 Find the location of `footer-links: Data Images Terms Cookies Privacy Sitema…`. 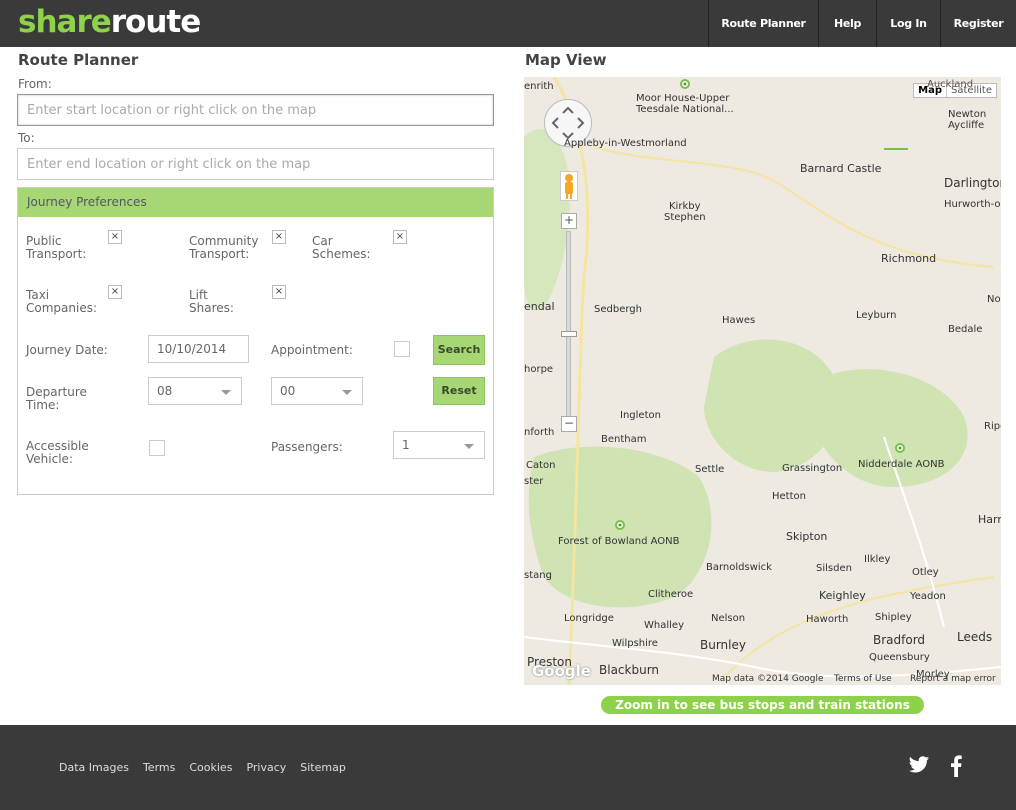

footer-links: Data Images Terms Cookies Privacy Sitema… is located at coordinates (209, 767).